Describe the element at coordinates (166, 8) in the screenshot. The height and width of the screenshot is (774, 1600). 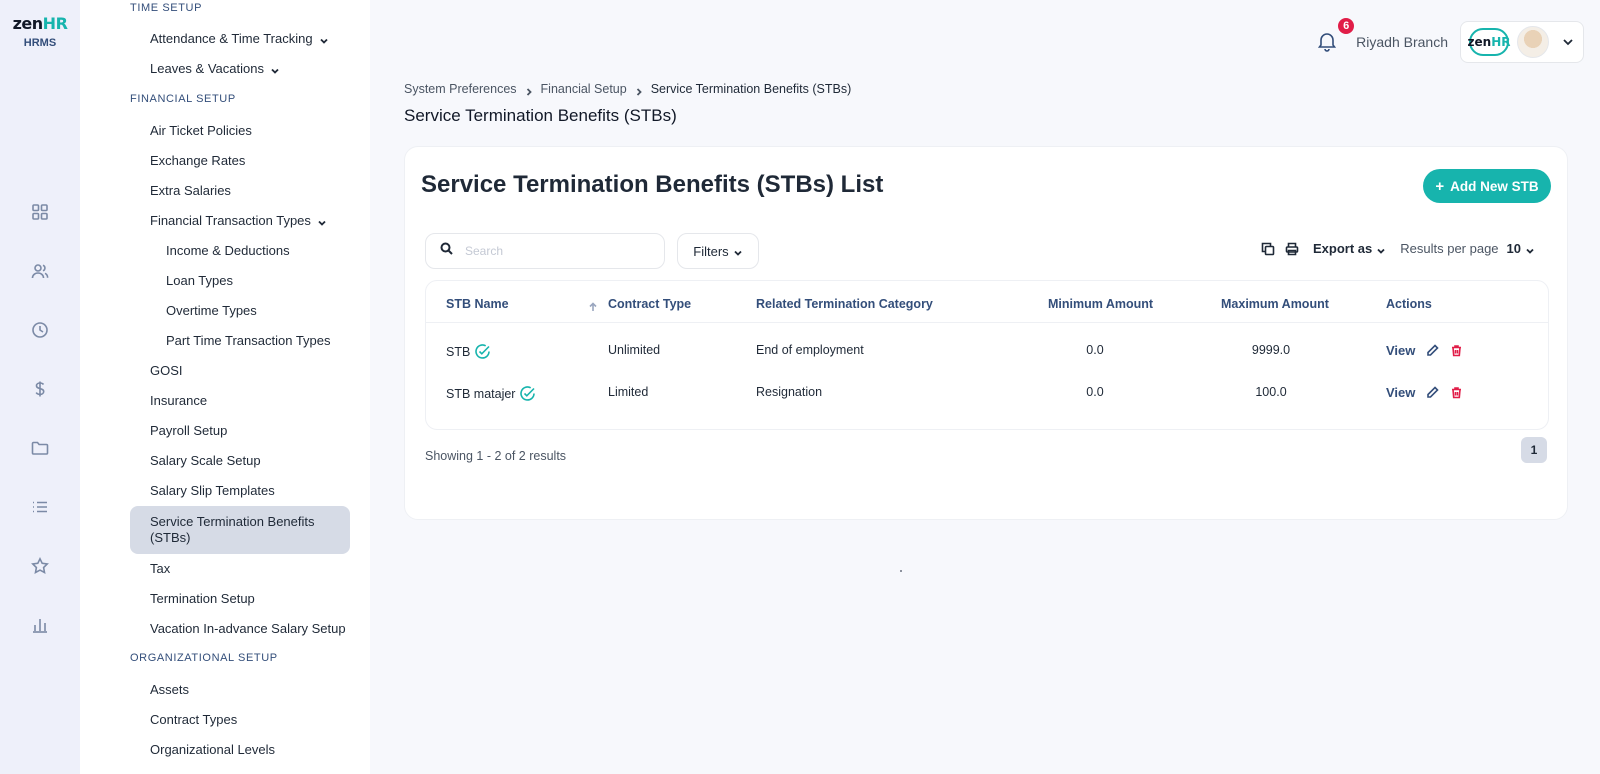
I see `section-time-setup: TIME SETUP` at that location.